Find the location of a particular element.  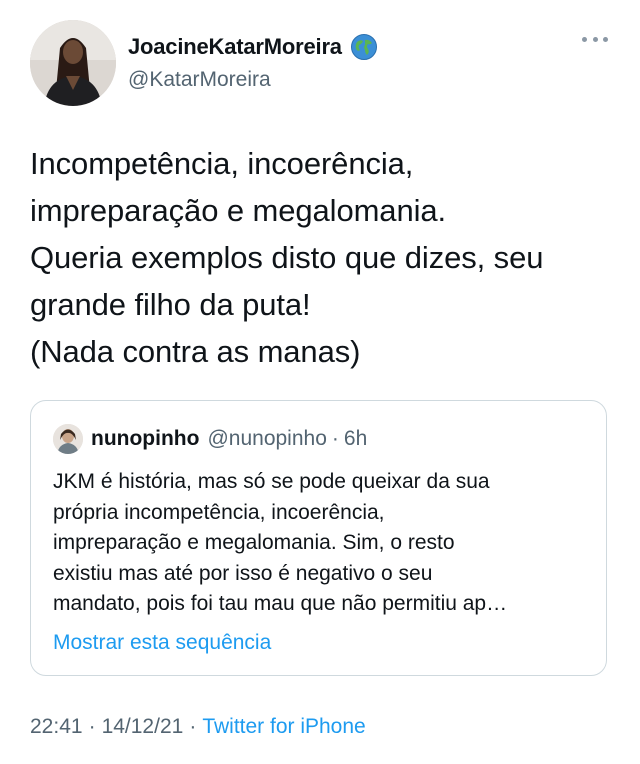

quoted-tweet-header: nunopinho @nunopinho · 6h is located at coordinates (210, 439).